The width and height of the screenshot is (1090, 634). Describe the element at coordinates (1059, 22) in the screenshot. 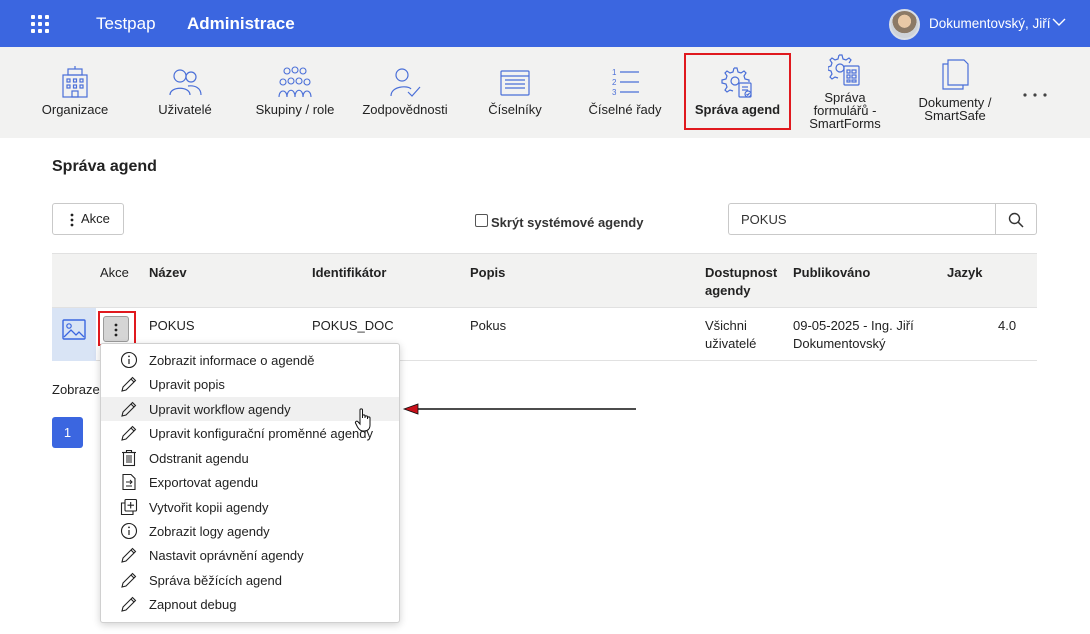

I see `chevron-down-icon` at that location.